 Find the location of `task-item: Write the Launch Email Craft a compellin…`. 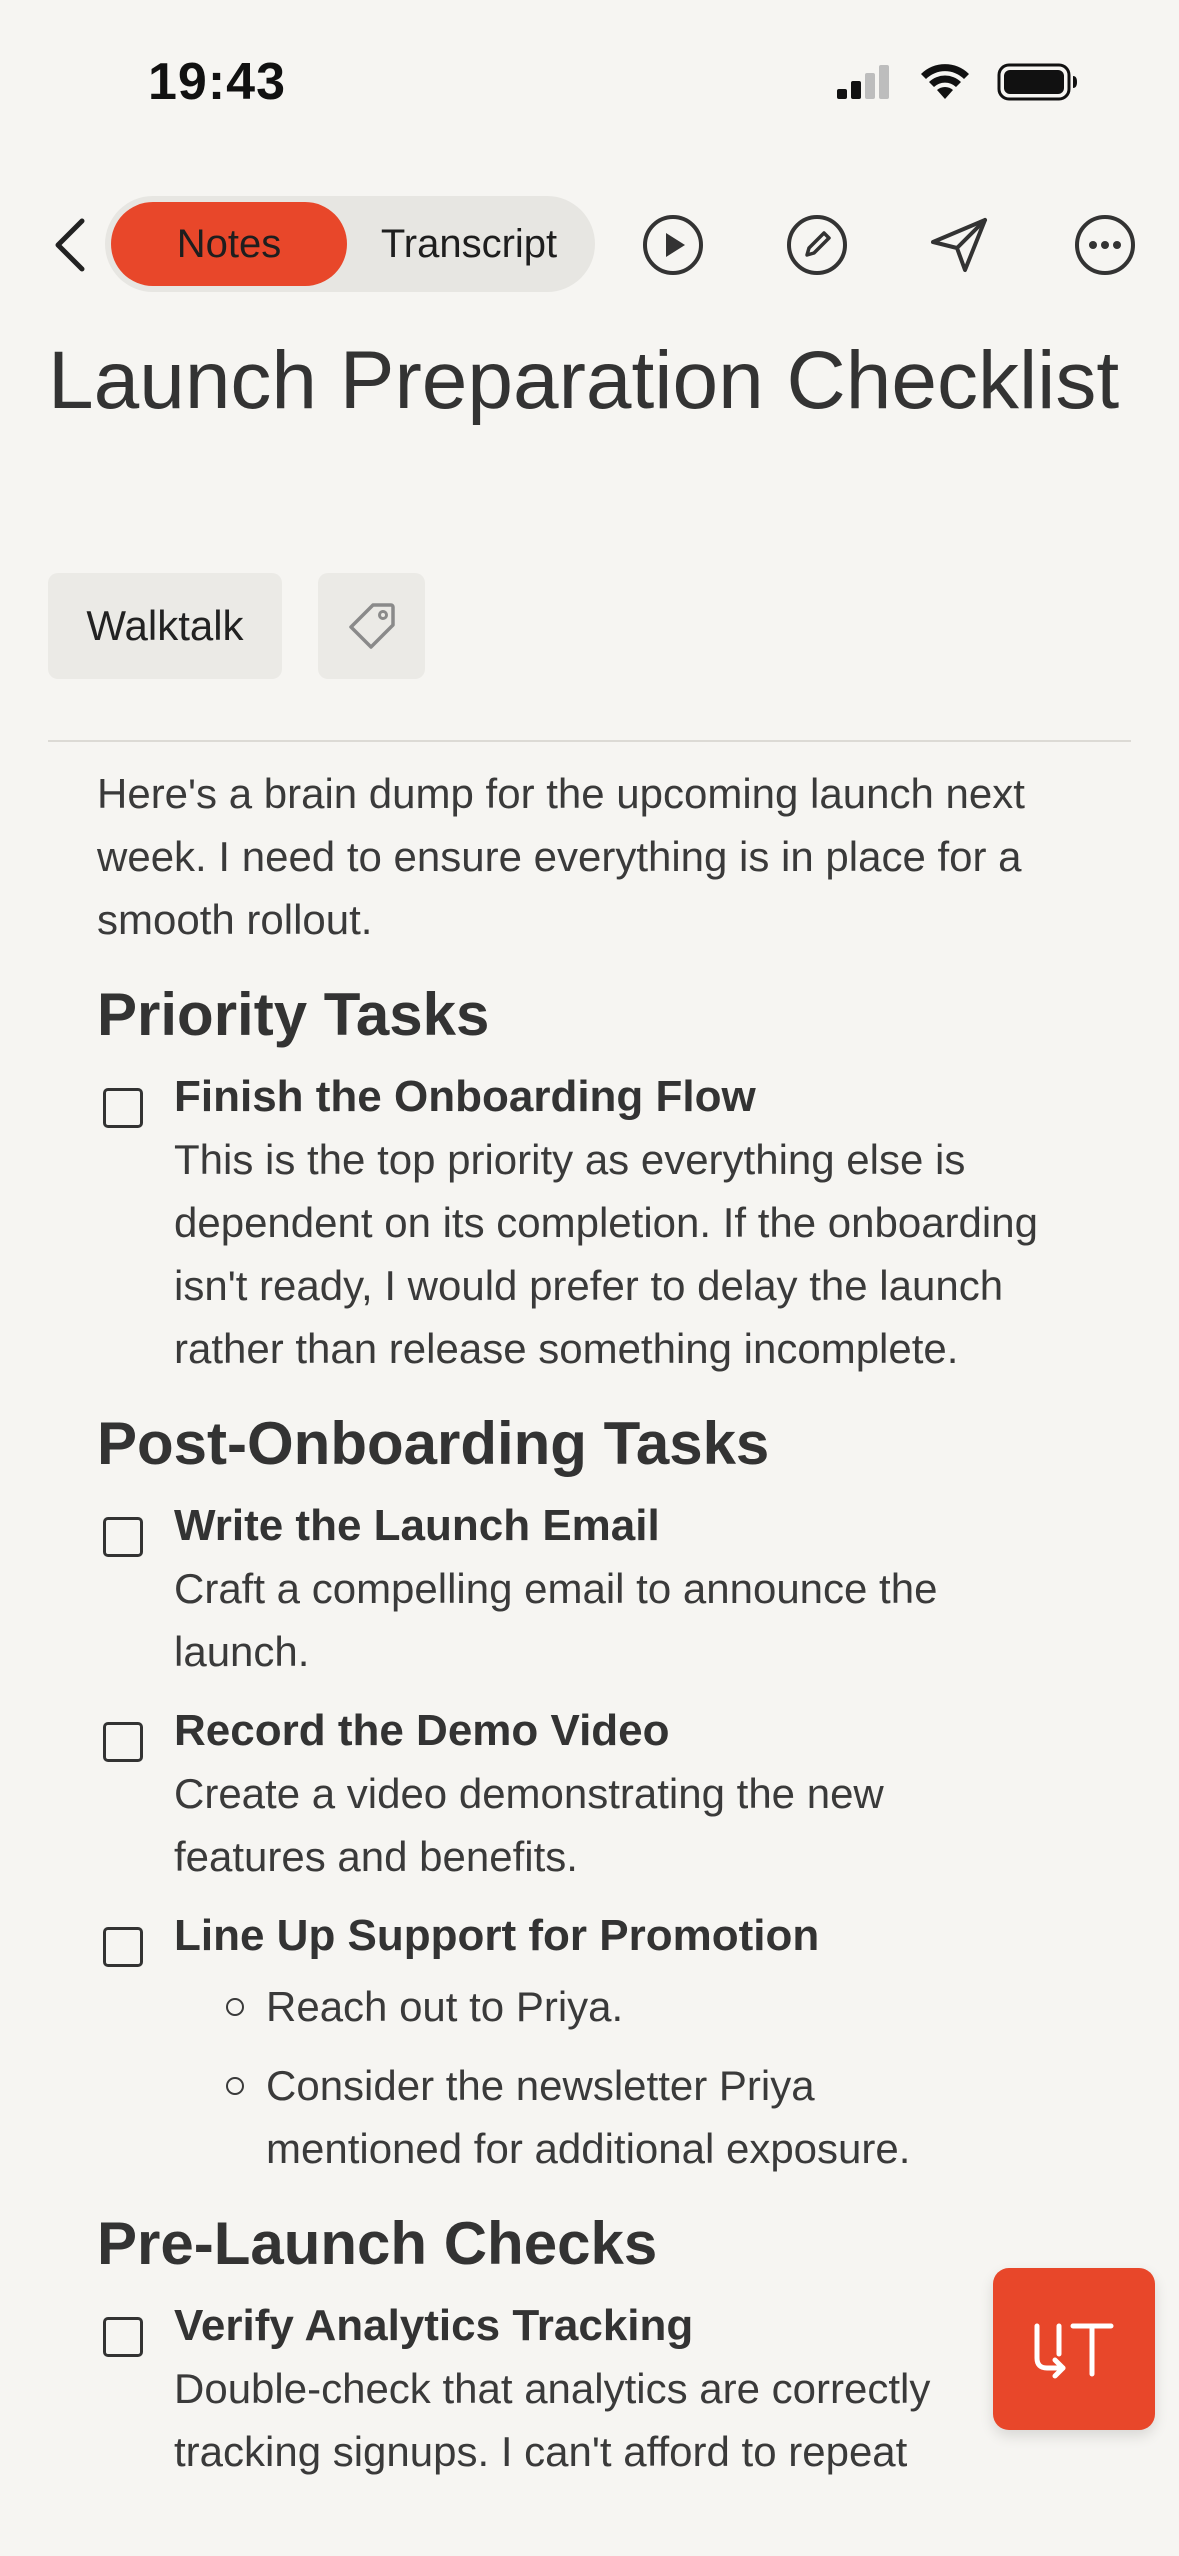

task-item: Write the Launch Email Craft a compellin… is located at coordinates (587, 1588).